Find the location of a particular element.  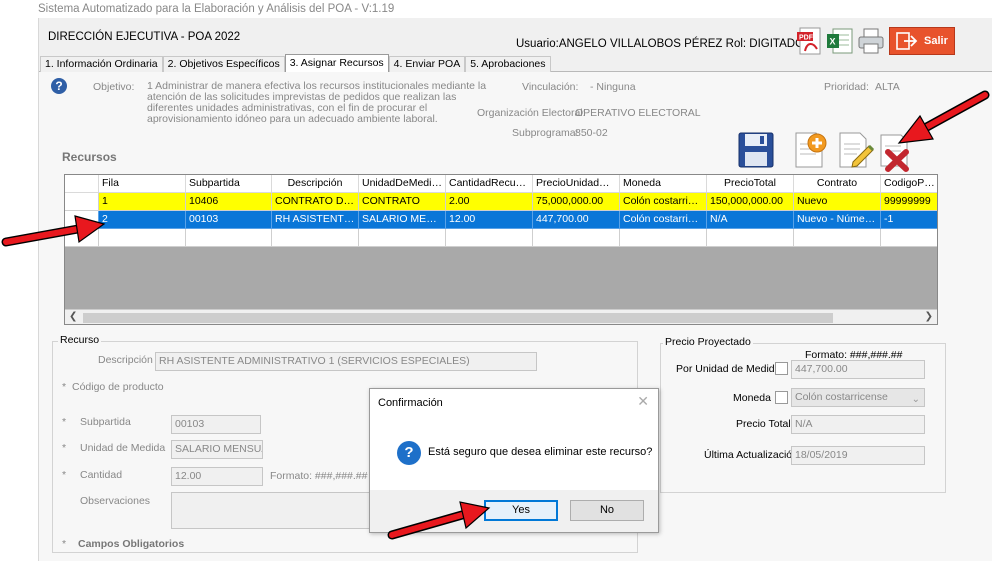

arrow-to-delete-icon is located at coordinates (943, 117).